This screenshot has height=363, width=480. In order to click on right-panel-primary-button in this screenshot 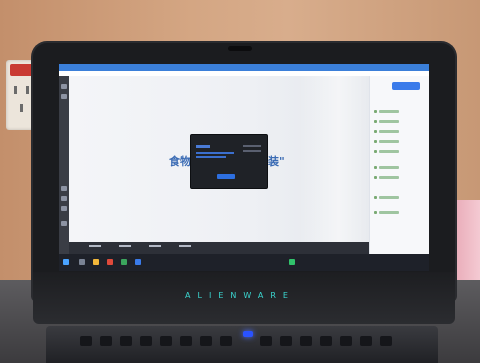, I will do `click(406, 86)`.